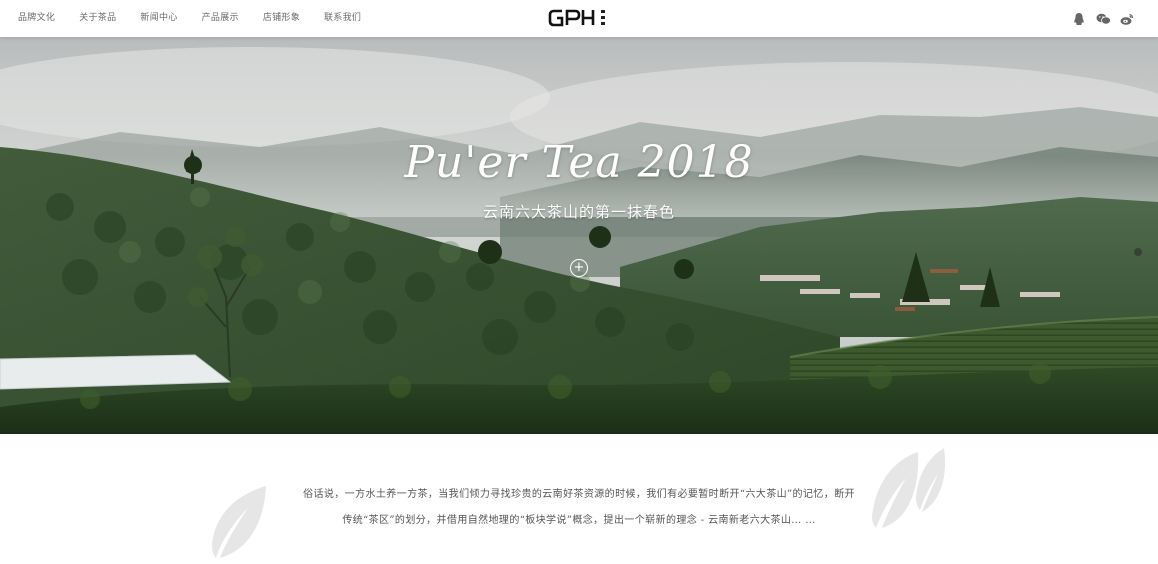  I want to click on wechat-icon, so click(1103, 18).